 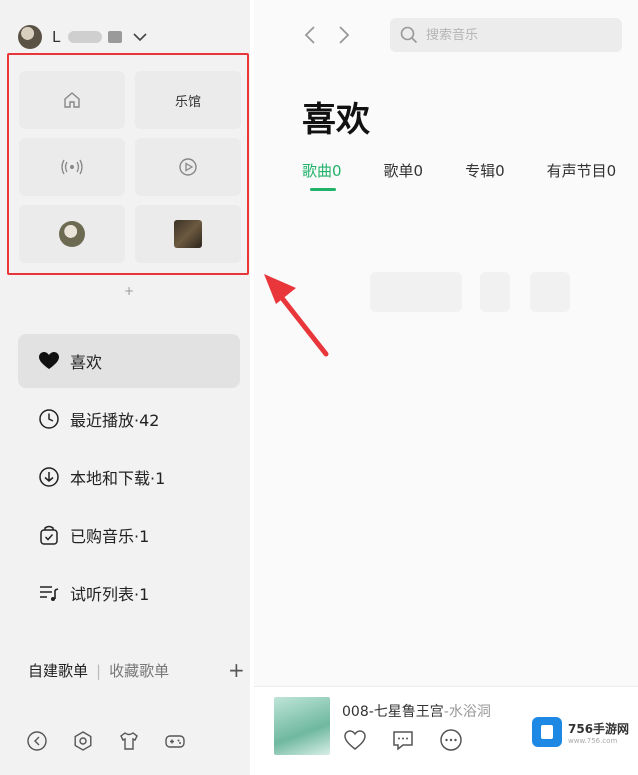 I want to click on page-title: 喜欢, so click(x=336, y=120).